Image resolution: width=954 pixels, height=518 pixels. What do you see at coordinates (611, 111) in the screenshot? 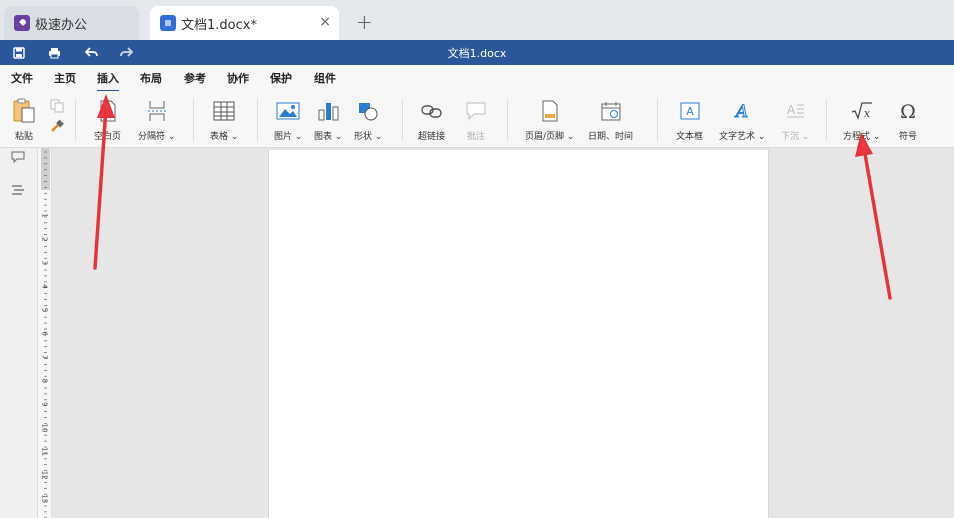
I see `calendar-icon` at bounding box center [611, 111].